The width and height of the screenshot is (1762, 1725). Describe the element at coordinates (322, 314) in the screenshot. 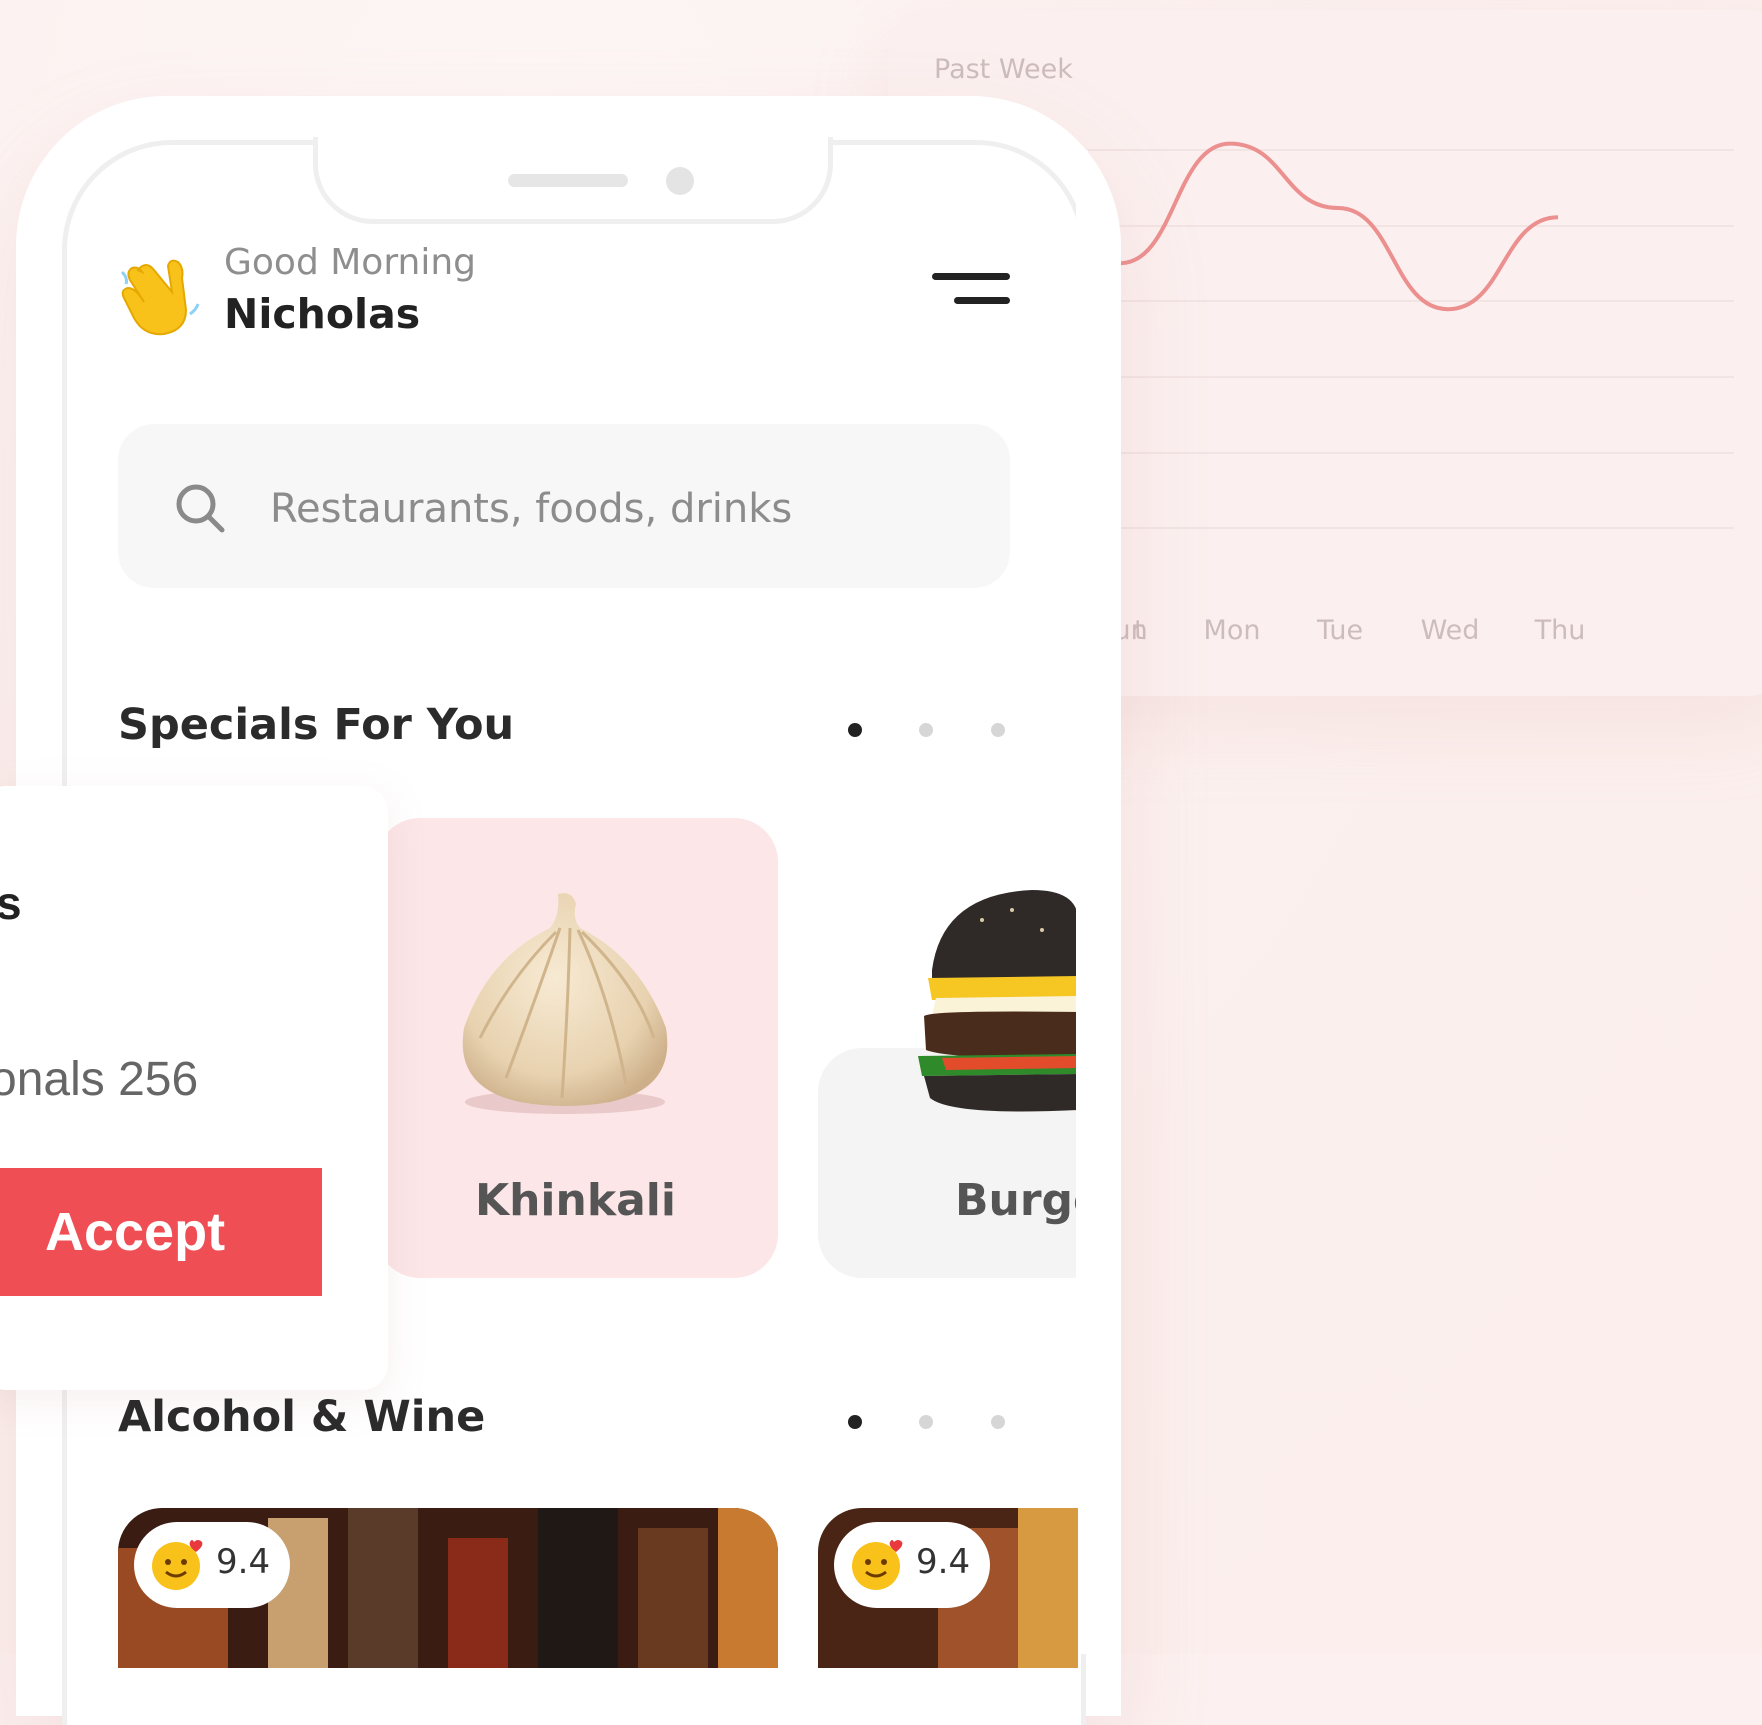

I see `user-name: Nicholas` at that location.